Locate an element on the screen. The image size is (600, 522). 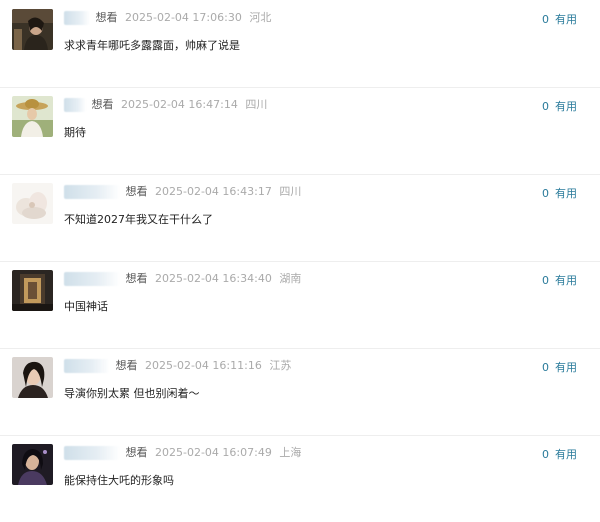
comment-meta: 想看 2025-02-04 16:07:49 上海 is located at coordinates (182, 453).